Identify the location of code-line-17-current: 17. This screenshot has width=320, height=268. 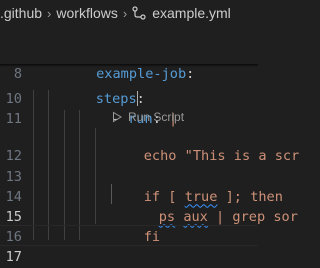
(129, 245).